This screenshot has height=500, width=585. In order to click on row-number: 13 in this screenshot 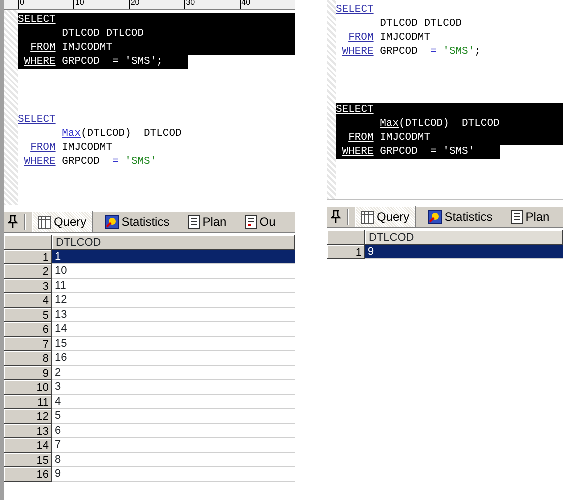, I will do `click(28, 431)`.